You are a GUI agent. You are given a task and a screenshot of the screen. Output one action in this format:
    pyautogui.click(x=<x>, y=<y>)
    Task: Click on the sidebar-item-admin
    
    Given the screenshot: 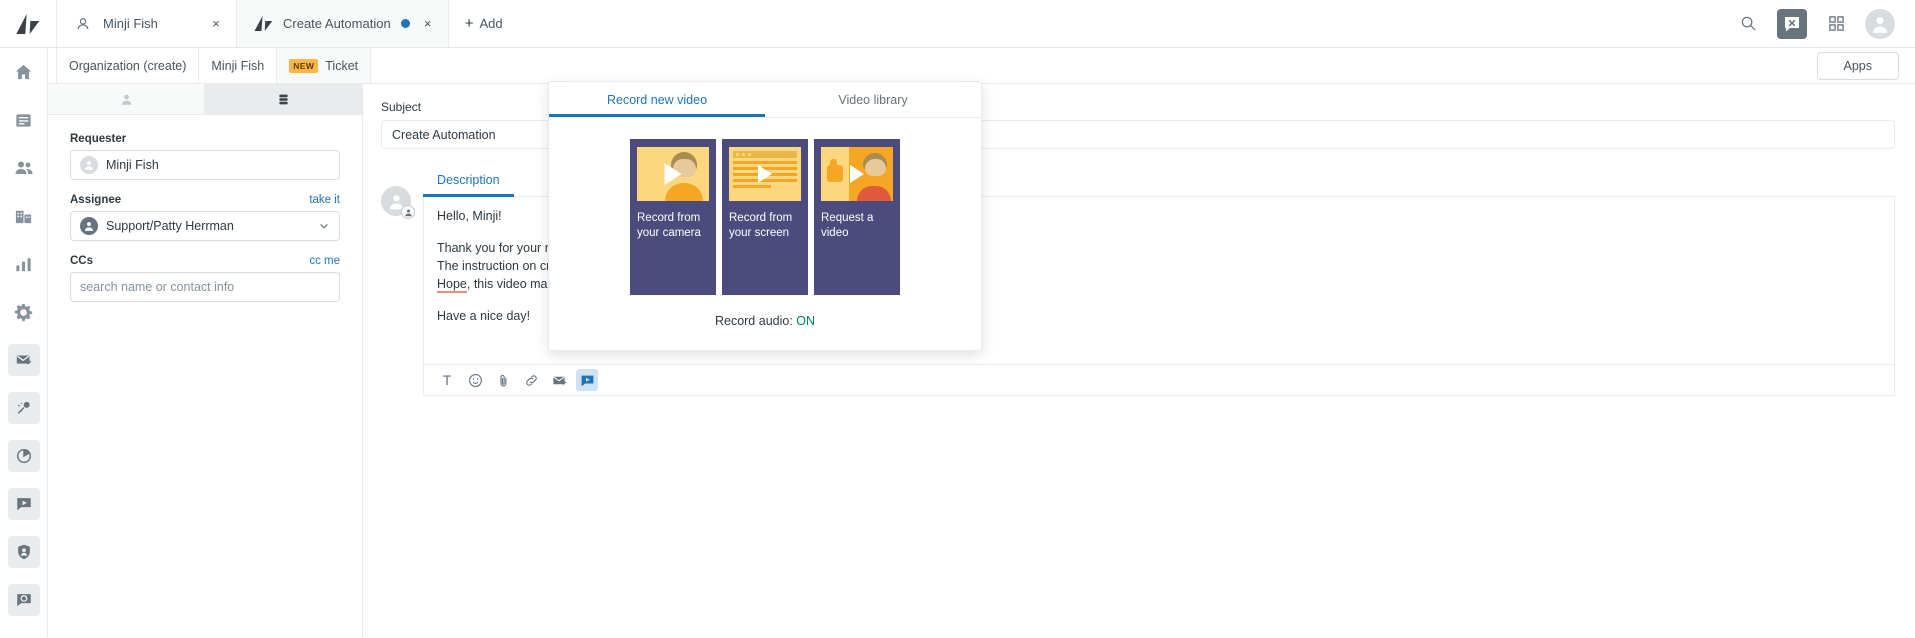 What is the action you would take?
    pyautogui.click(x=24, y=312)
    